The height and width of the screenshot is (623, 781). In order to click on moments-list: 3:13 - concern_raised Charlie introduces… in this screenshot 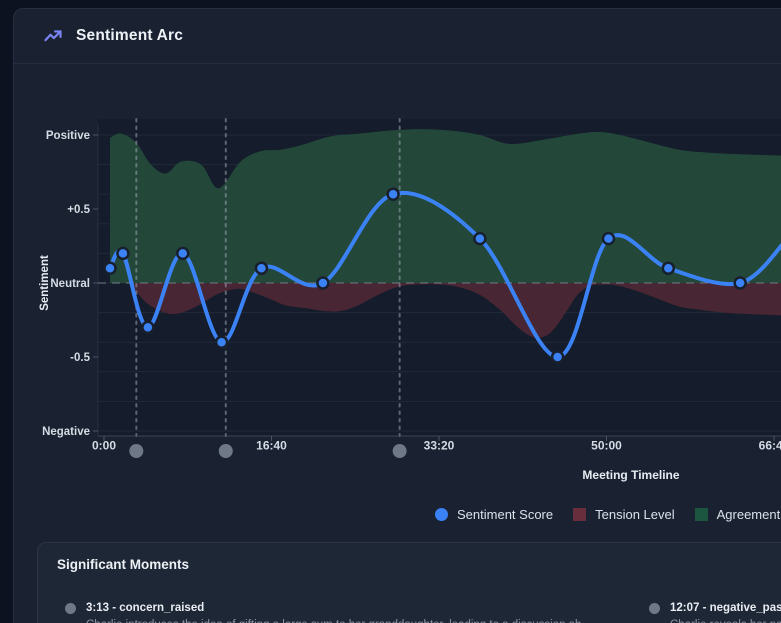, I will do `click(419, 612)`.